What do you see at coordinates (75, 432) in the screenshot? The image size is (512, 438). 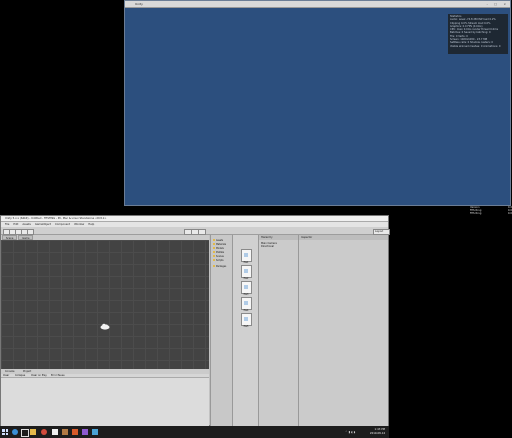 I see `app-icon2` at bounding box center [75, 432].